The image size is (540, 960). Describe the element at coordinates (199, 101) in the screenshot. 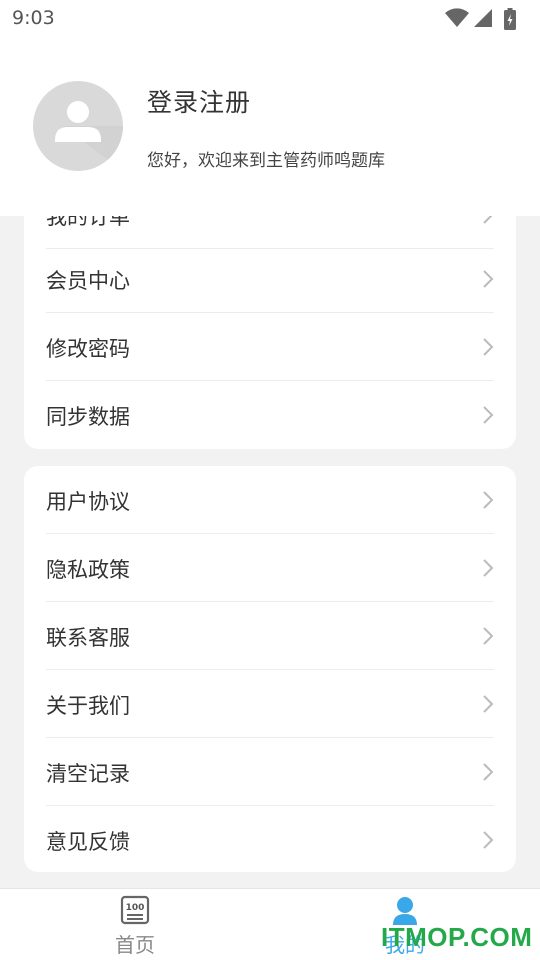

I see `login-register-link: 登录注册` at that location.